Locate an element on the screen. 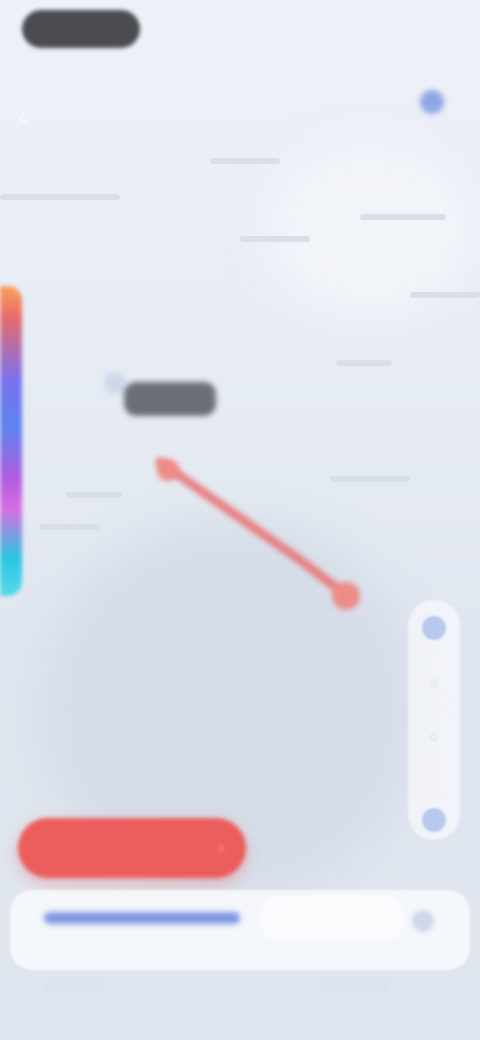 The width and height of the screenshot is (480, 1040). layers-icon: ○ is located at coordinates (434, 684).